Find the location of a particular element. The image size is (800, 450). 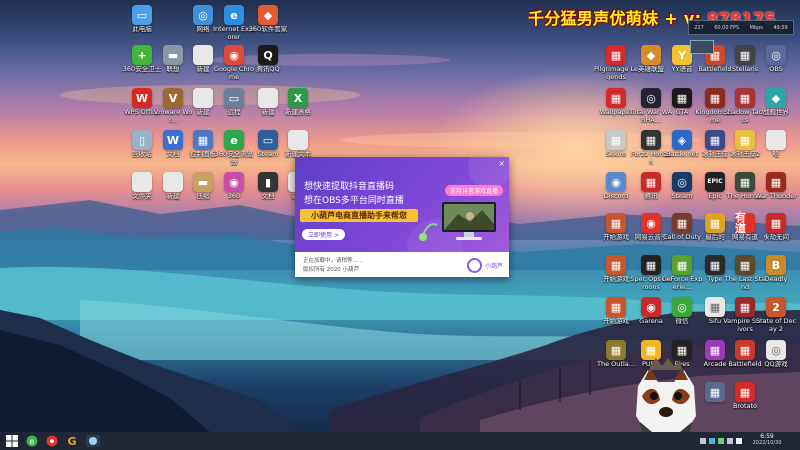

windows-start-icon is located at coordinates (12, 441).